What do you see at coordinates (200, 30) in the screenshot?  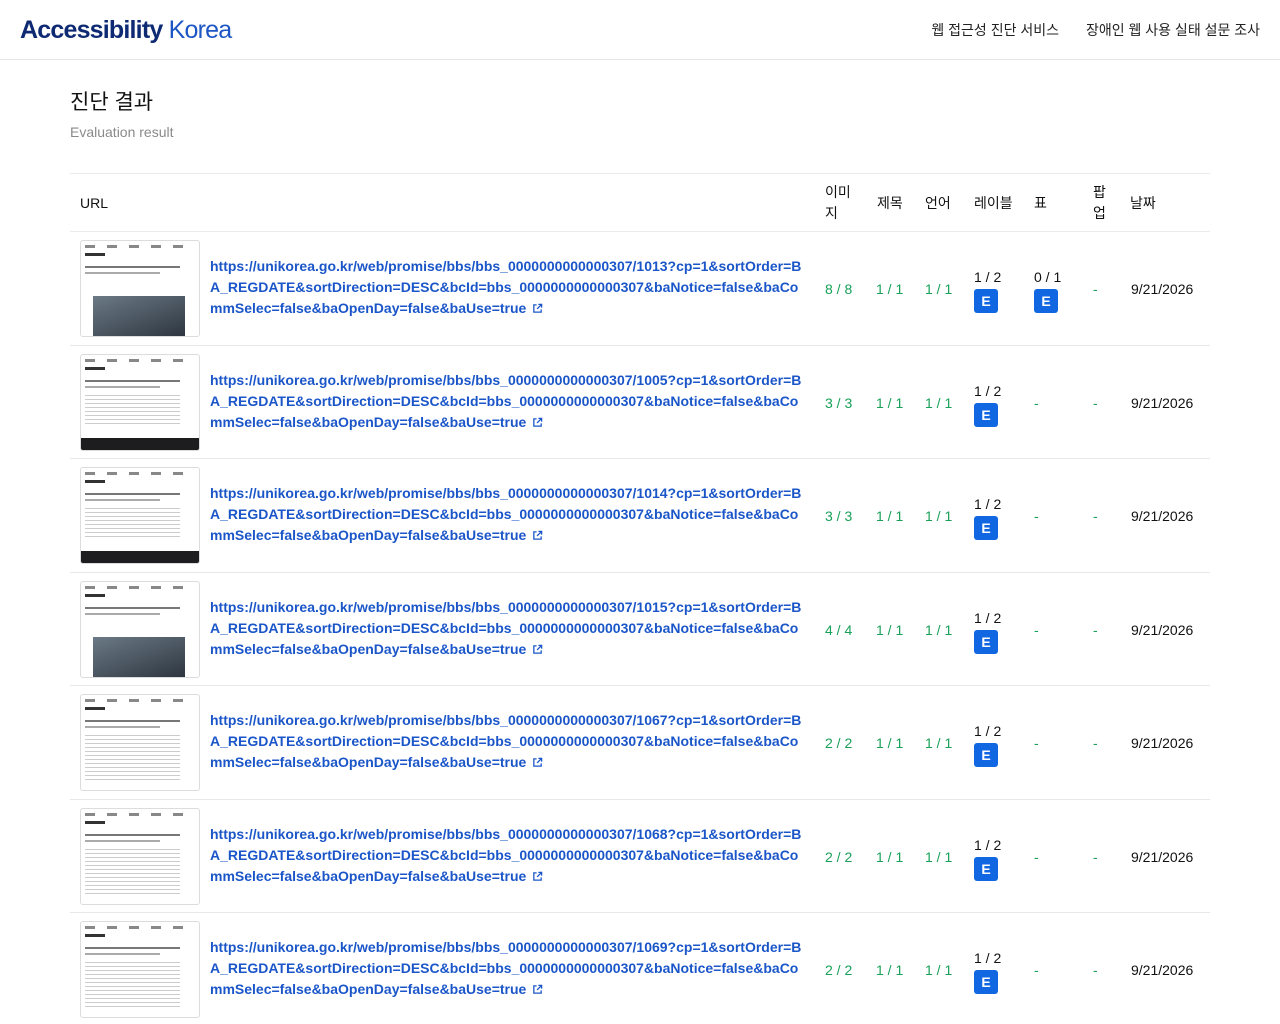 I see `logo-text-light: Korea` at bounding box center [200, 30].